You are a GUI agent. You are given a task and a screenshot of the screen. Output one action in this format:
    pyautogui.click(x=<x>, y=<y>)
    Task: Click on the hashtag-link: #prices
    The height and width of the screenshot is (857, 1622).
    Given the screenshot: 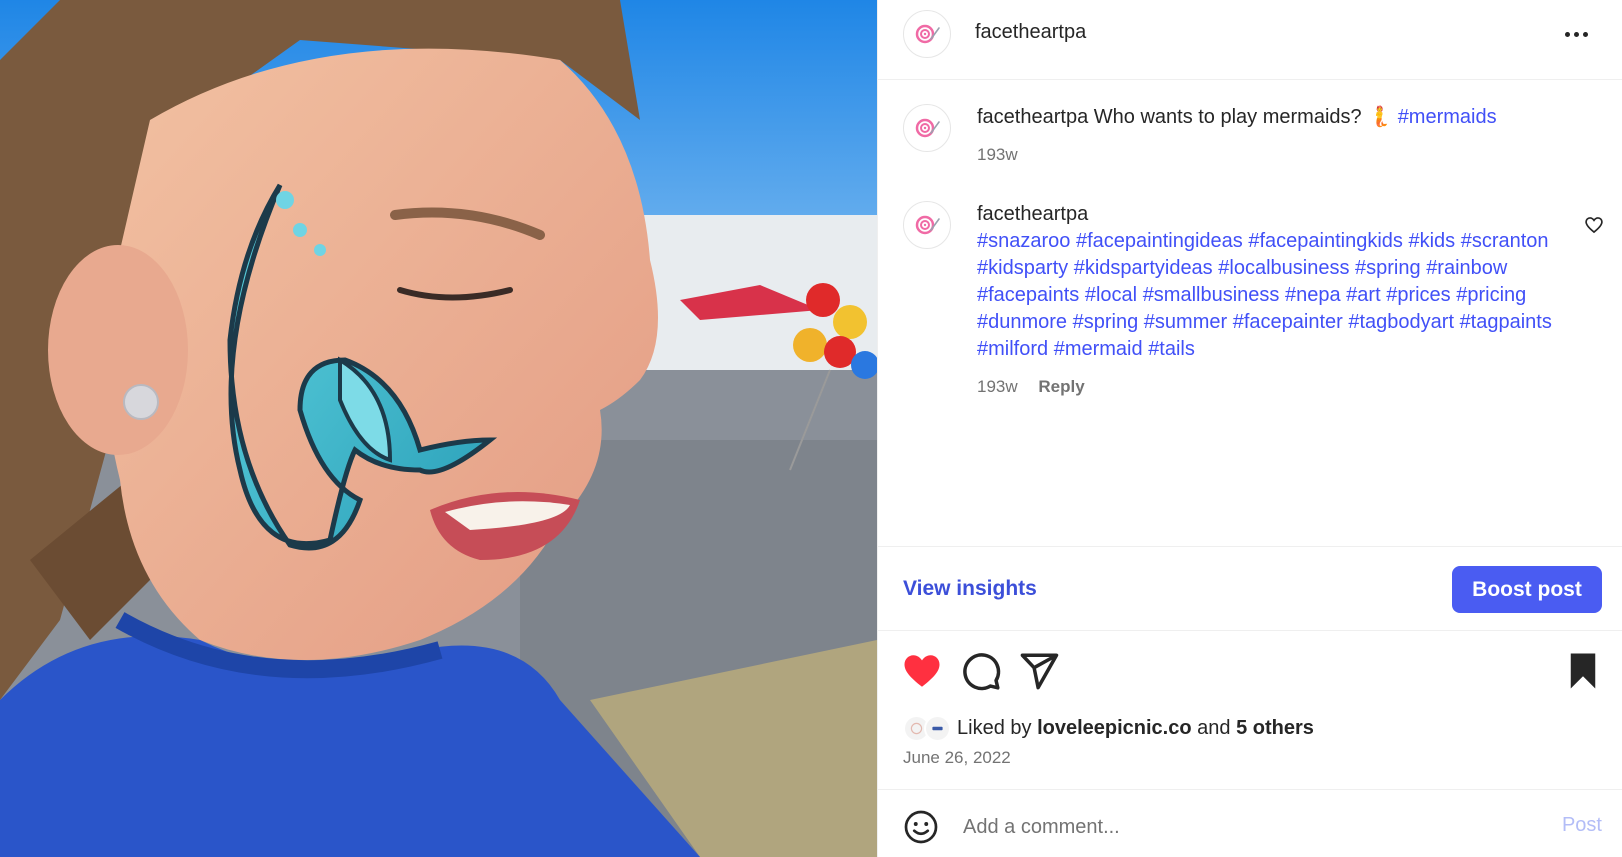 What is the action you would take?
    pyautogui.click(x=1418, y=295)
    